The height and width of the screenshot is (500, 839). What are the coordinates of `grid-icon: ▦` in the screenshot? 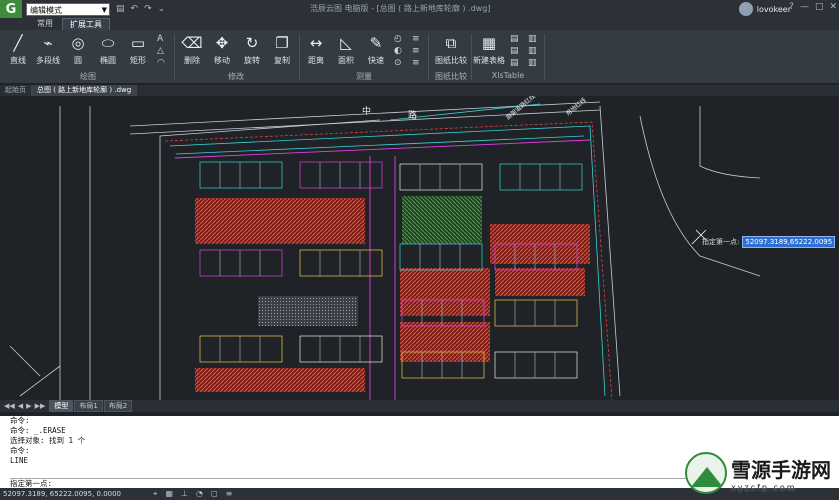 It's located at (170, 494).